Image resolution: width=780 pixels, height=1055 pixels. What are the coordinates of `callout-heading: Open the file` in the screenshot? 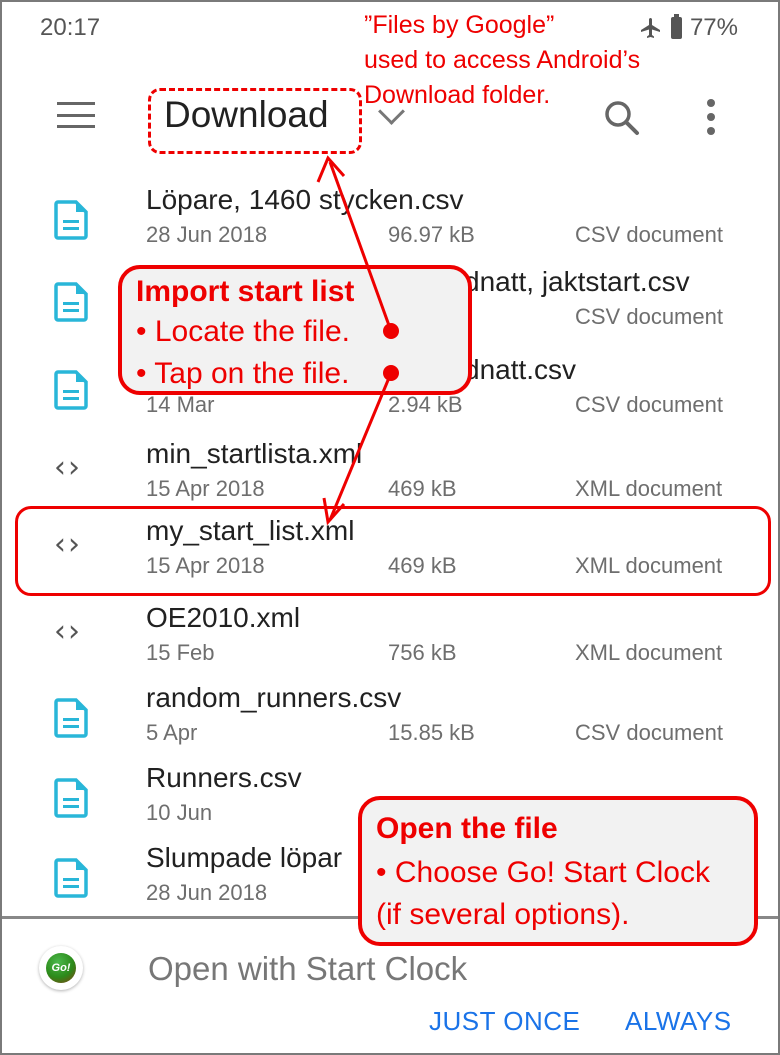 It's located at (467, 828).